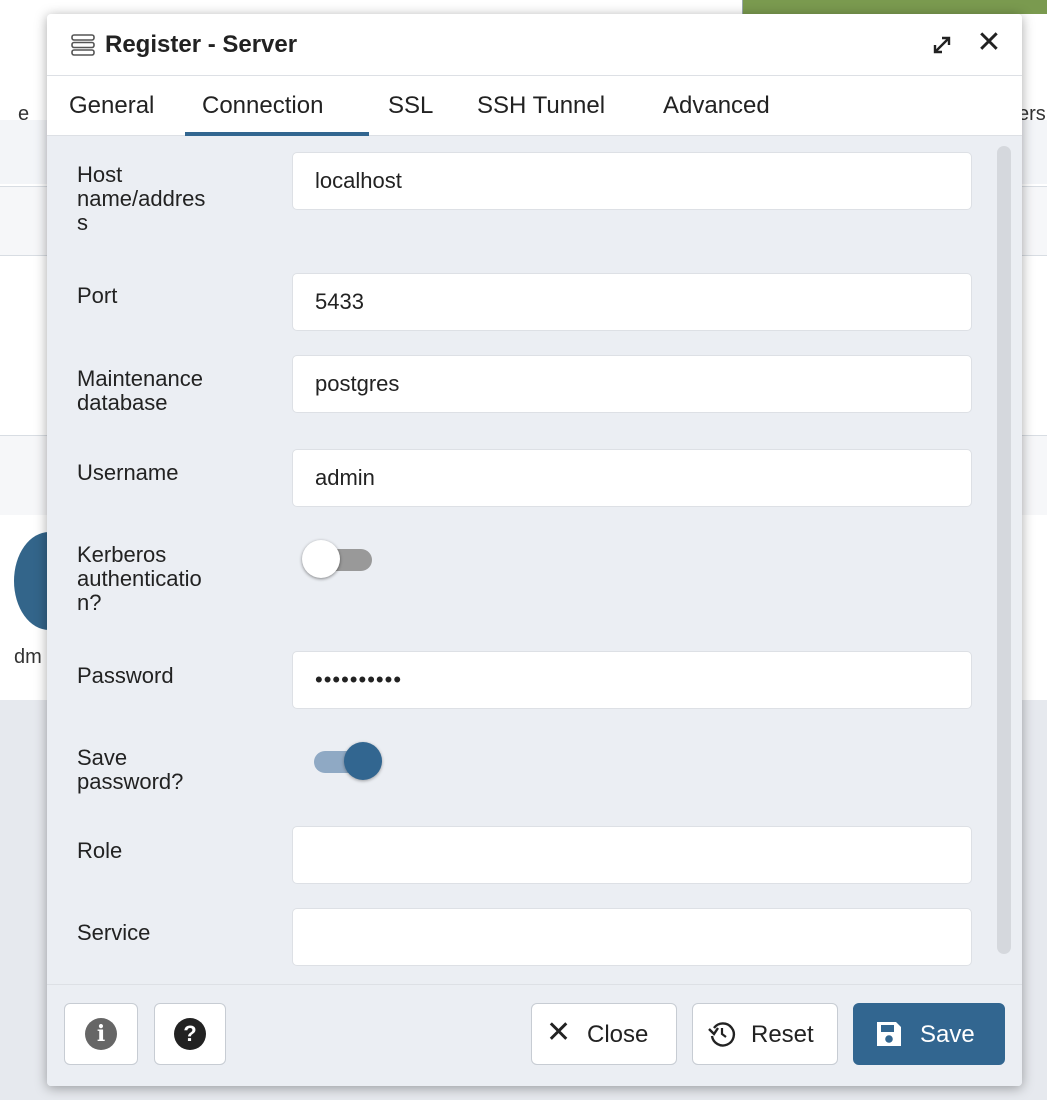 The height and width of the screenshot is (1100, 1047). Describe the element at coordinates (782, 1034) in the screenshot. I see `reset-button-label: Reset` at that location.